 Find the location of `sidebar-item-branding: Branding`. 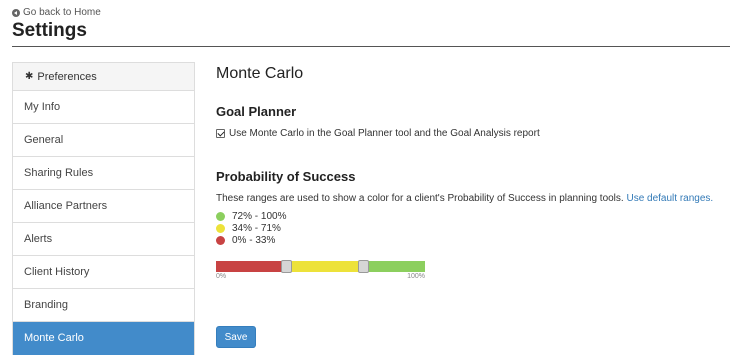

sidebar-item-branding: Branding is located at coordinates (103, 305).